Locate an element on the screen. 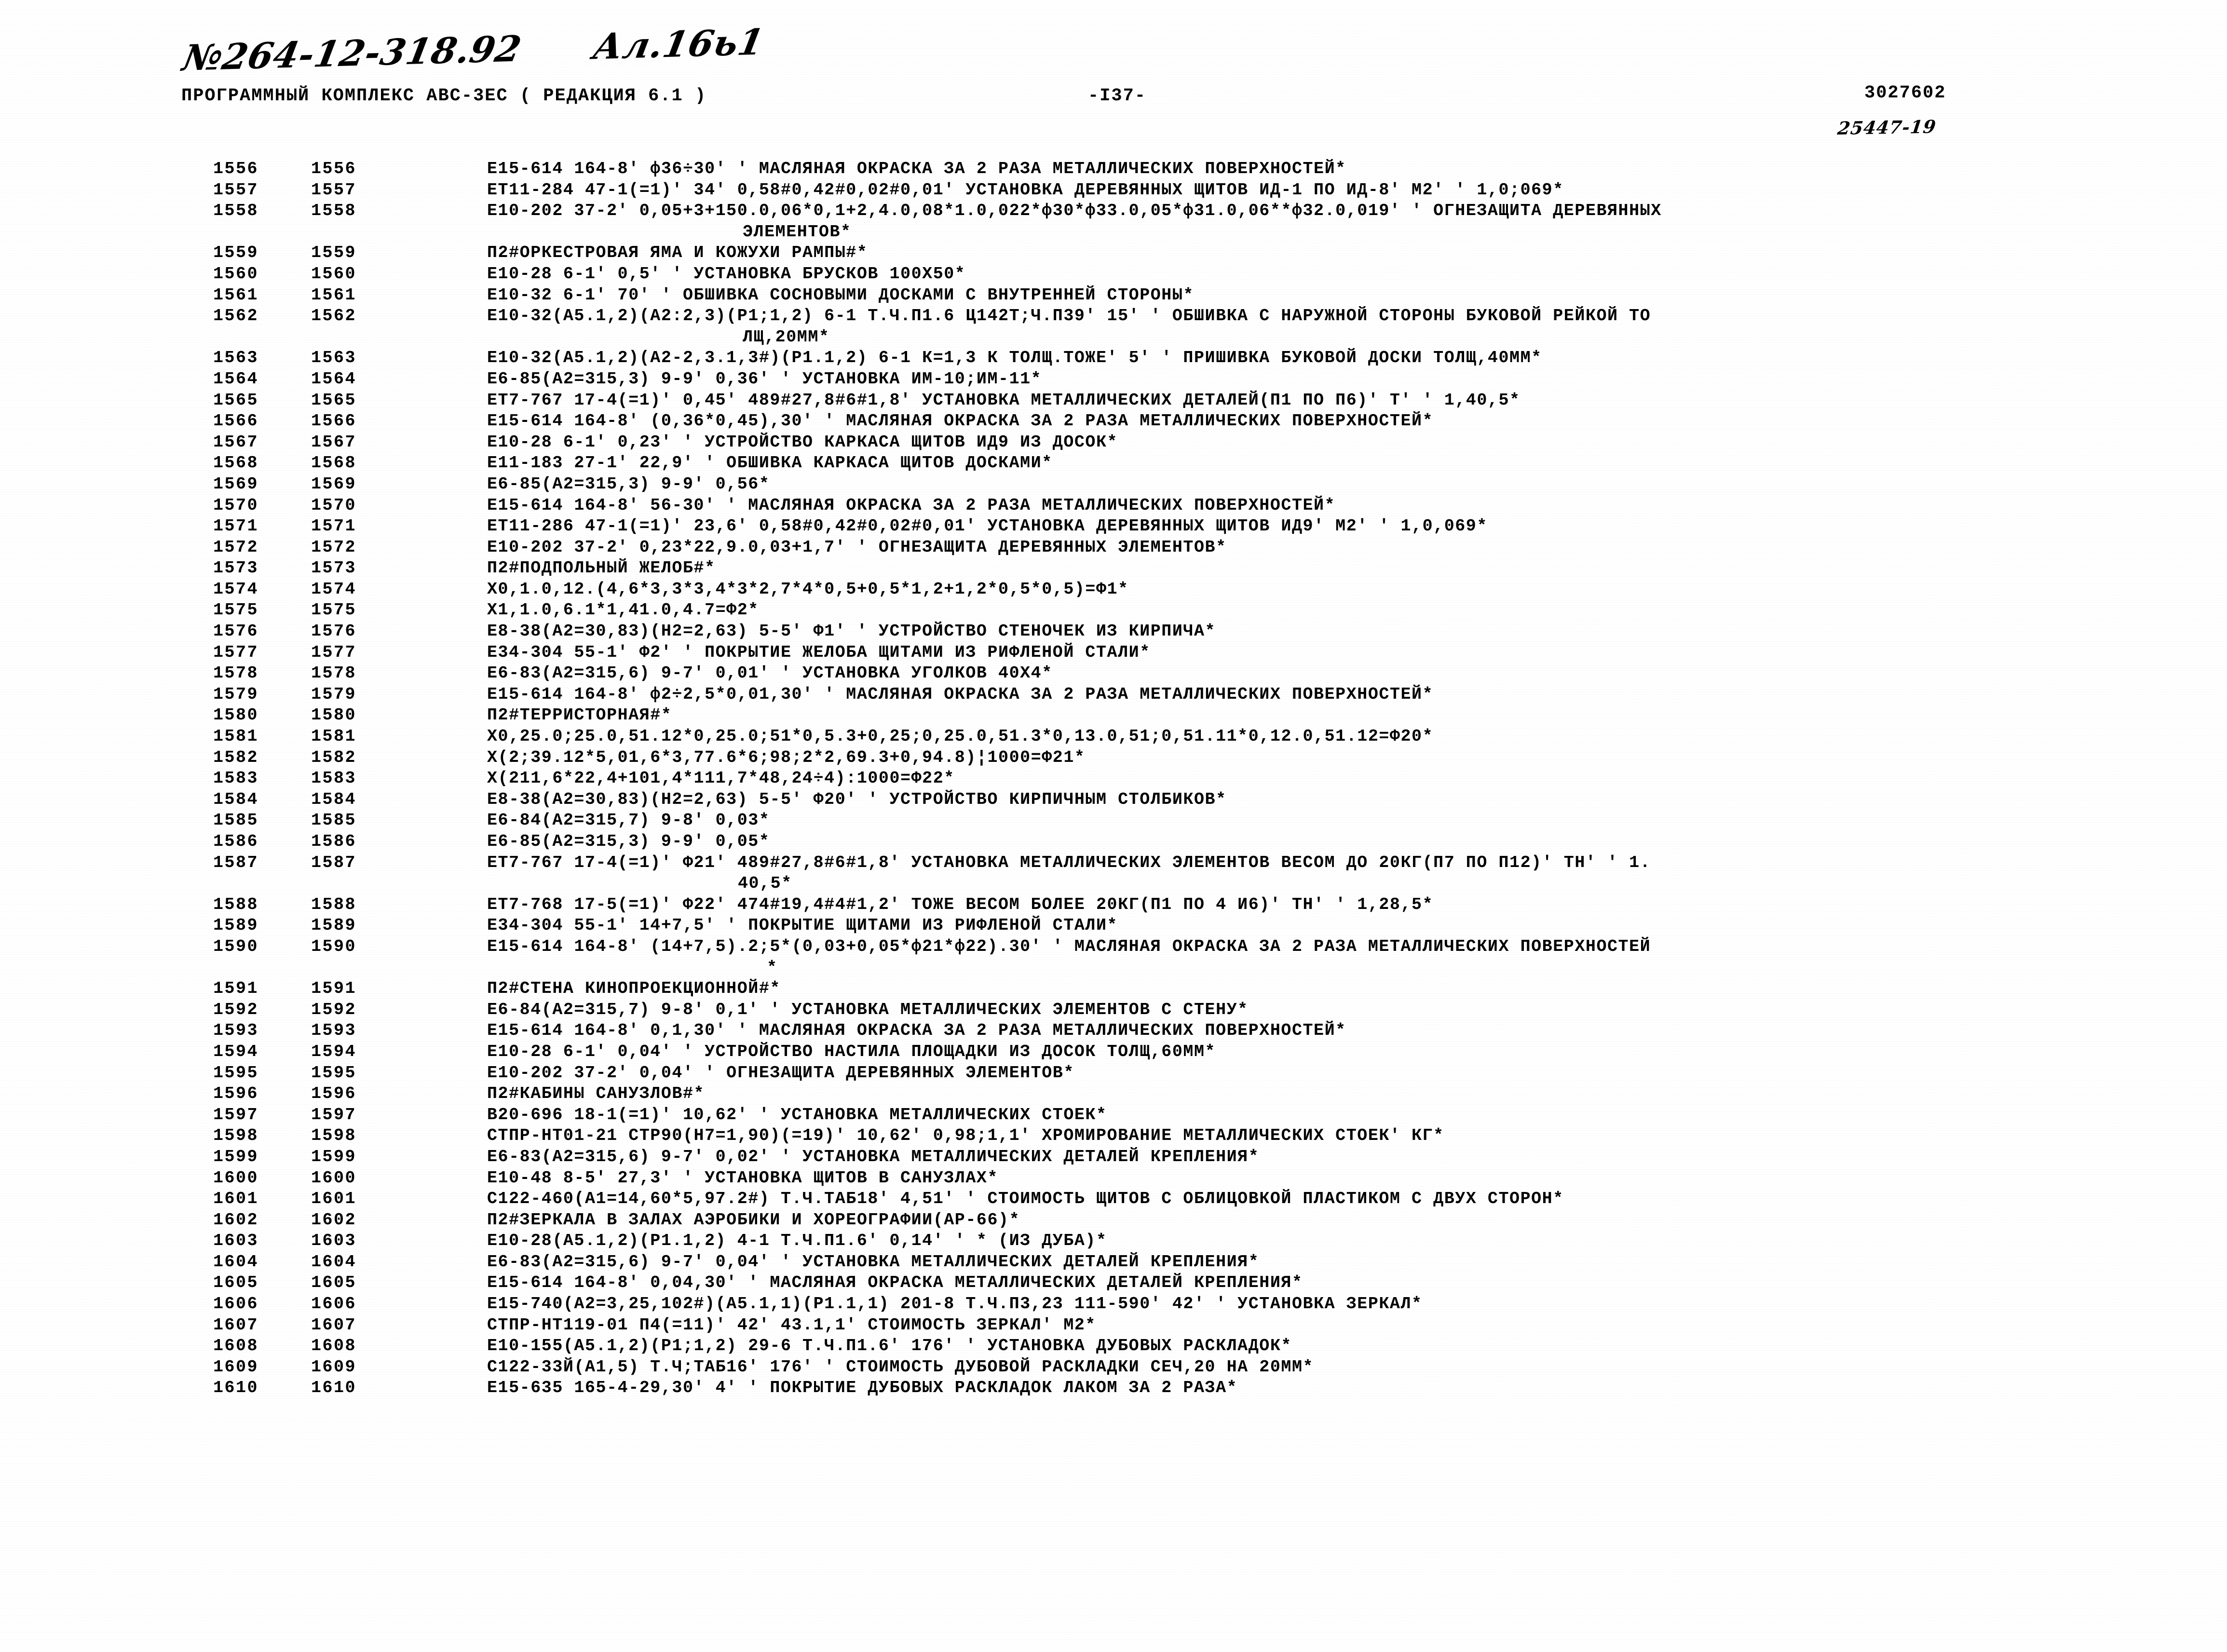 Image resolution: width=2227 pixels, height=1652 pixels. row-index-right: 1570 is located at coordinates (334, 505).